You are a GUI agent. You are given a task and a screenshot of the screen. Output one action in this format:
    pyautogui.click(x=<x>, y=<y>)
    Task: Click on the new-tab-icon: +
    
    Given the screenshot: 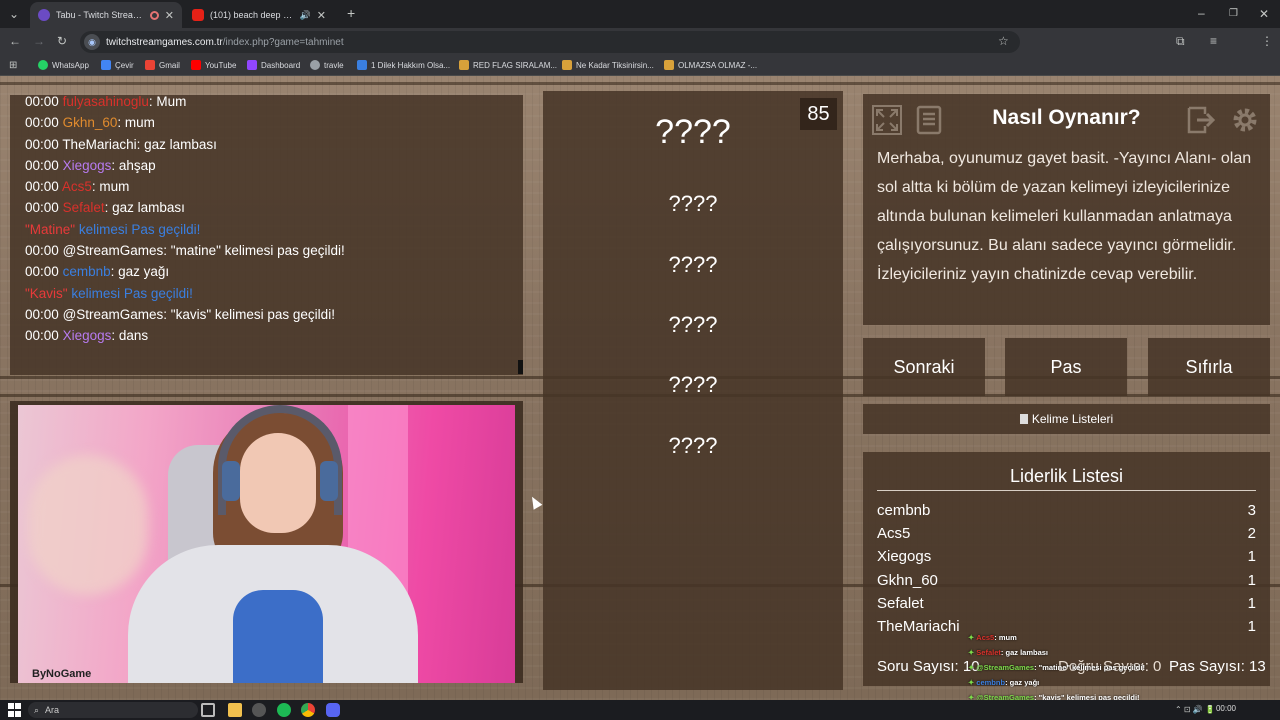 What is the action you would take?
    pyautogui.click(x=351, y=13)
    